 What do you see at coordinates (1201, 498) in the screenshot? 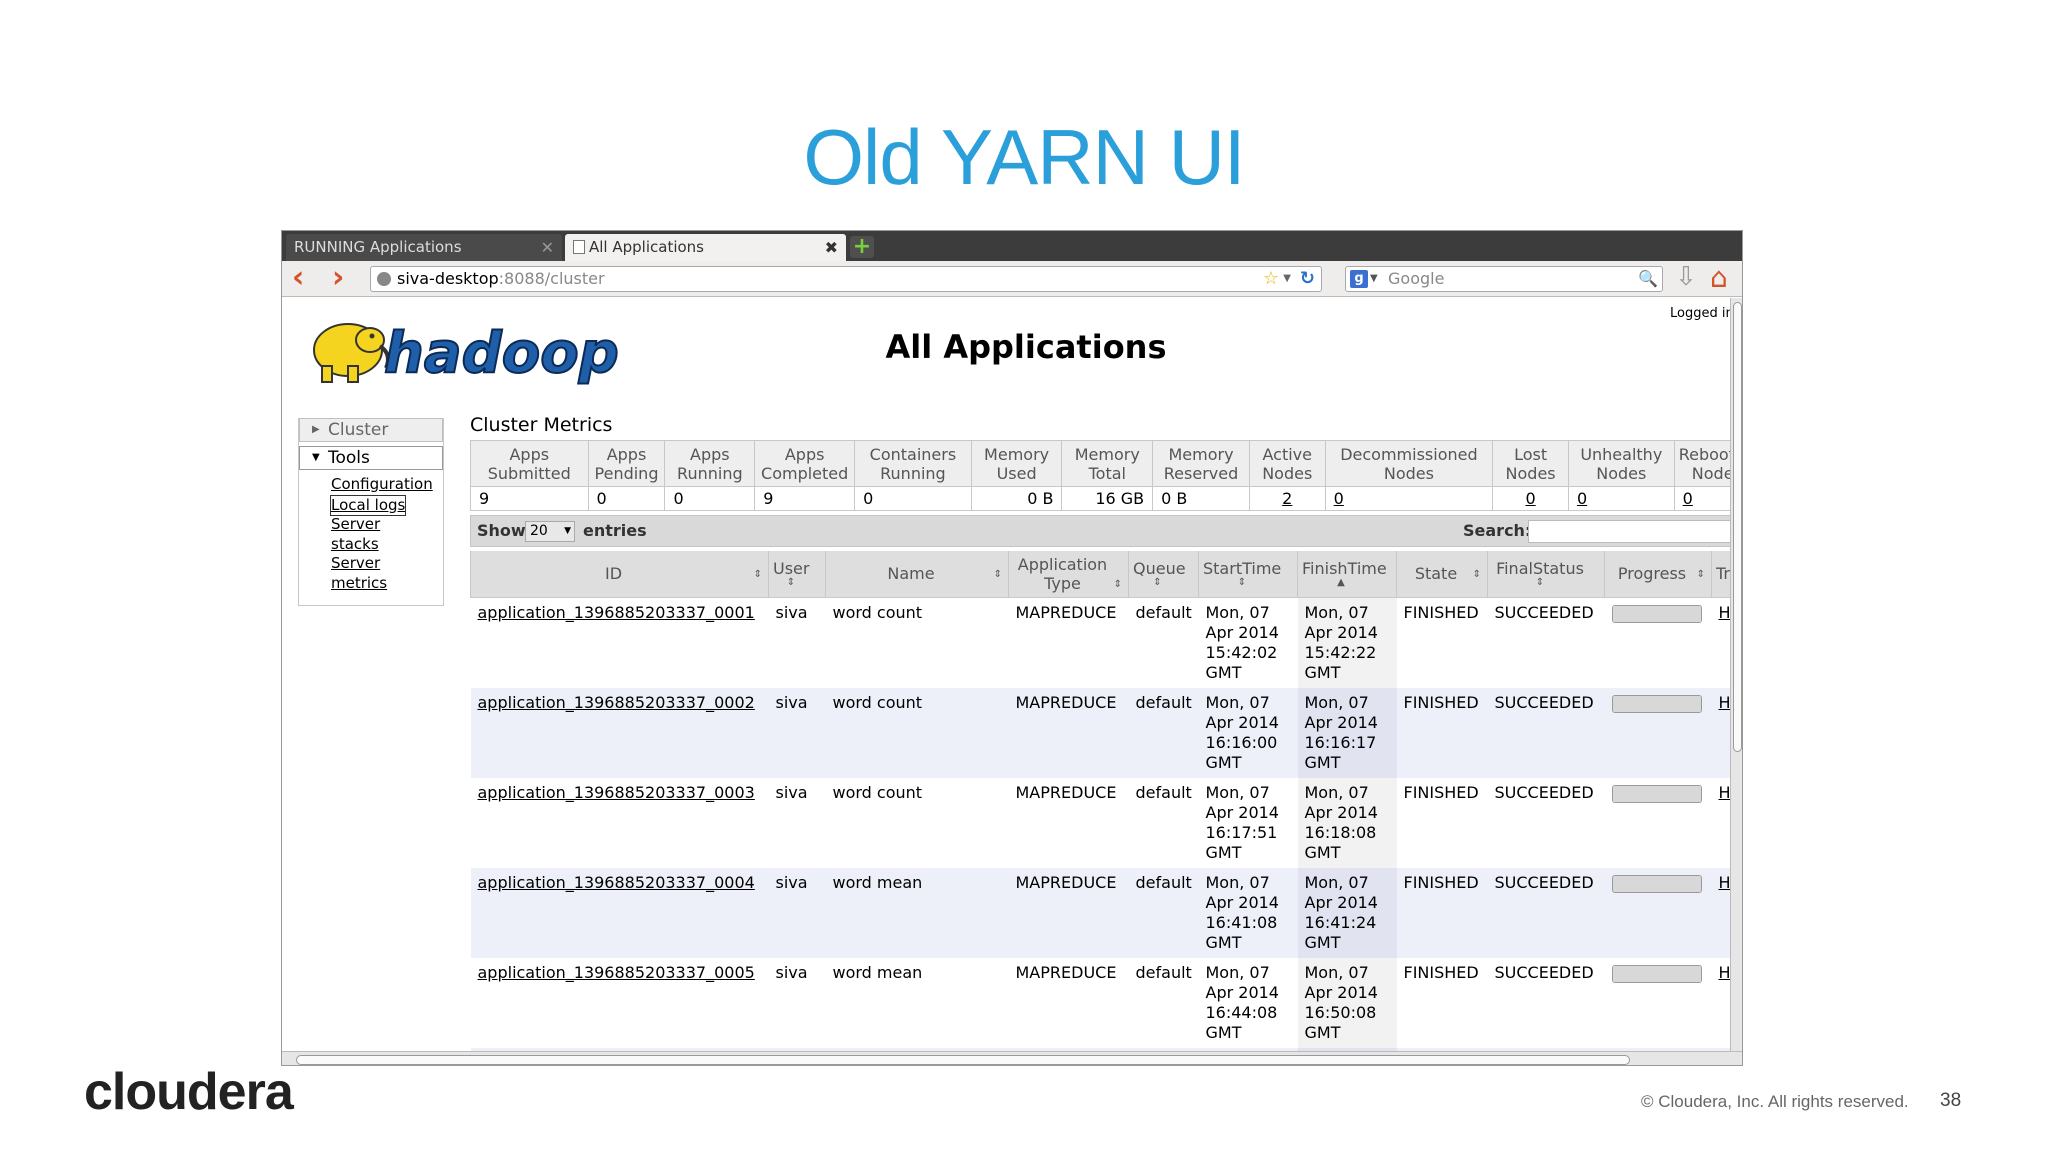
I see `metrics-value: 0 B` at bounding box center [1201, 498].